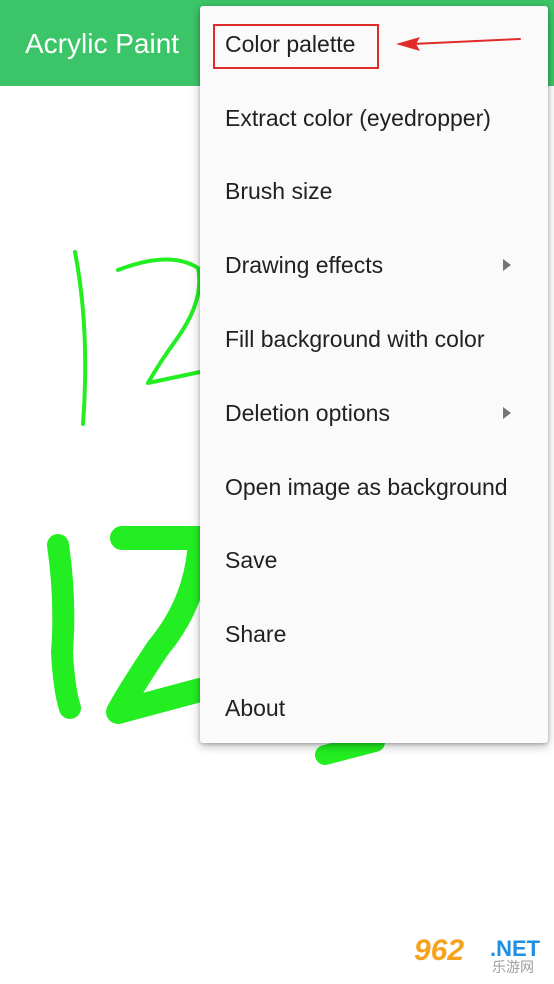 The height and width of the screenshot is (984, 554). What do you see at coordinates (304, 264) in the screenshot?
I see `menu-item-label: Drawing effects` at bounding box center [304, 264].